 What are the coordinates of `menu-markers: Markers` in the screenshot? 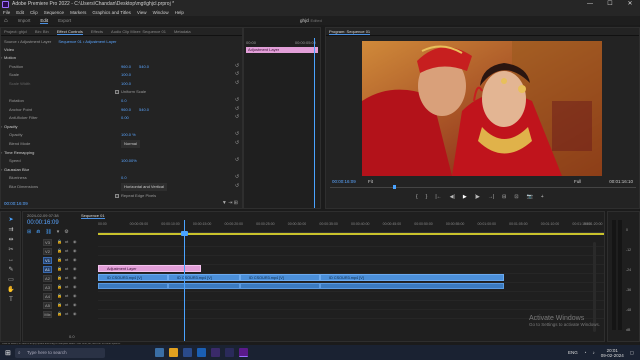 It's located at (78, 12).